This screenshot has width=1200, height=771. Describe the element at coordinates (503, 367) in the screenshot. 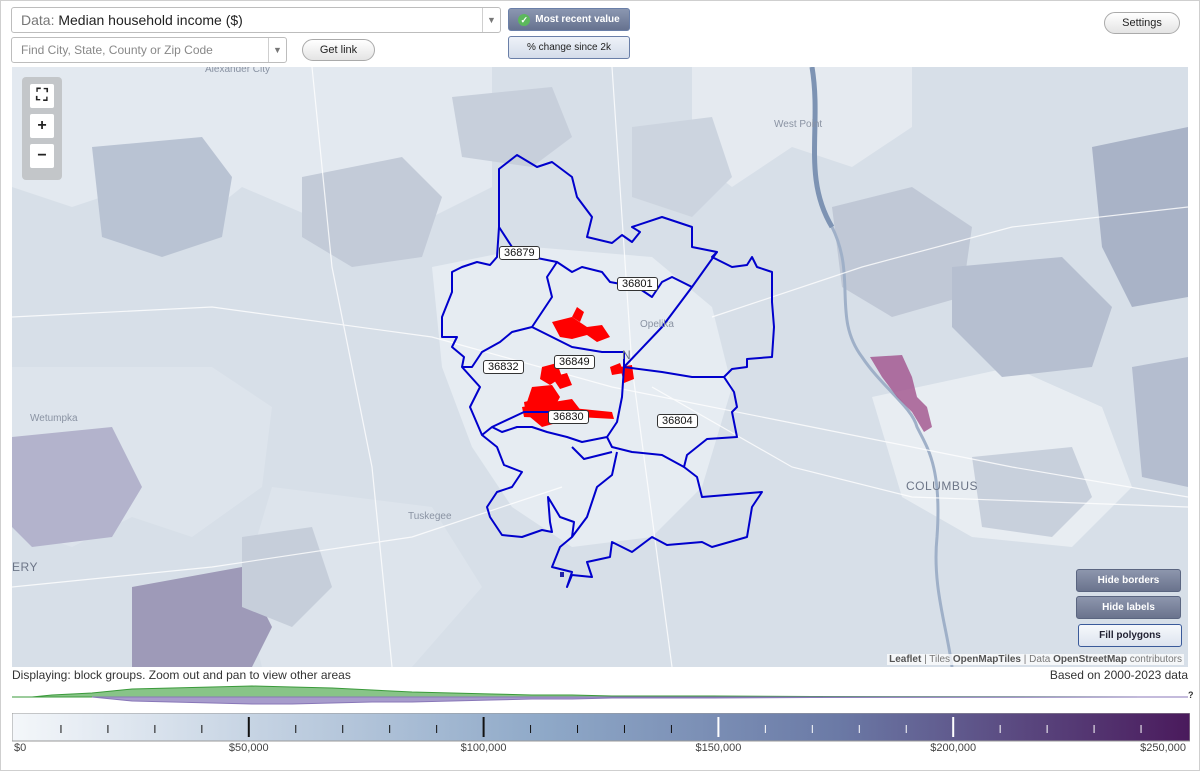

I see `zip-label: 36832` at that location.